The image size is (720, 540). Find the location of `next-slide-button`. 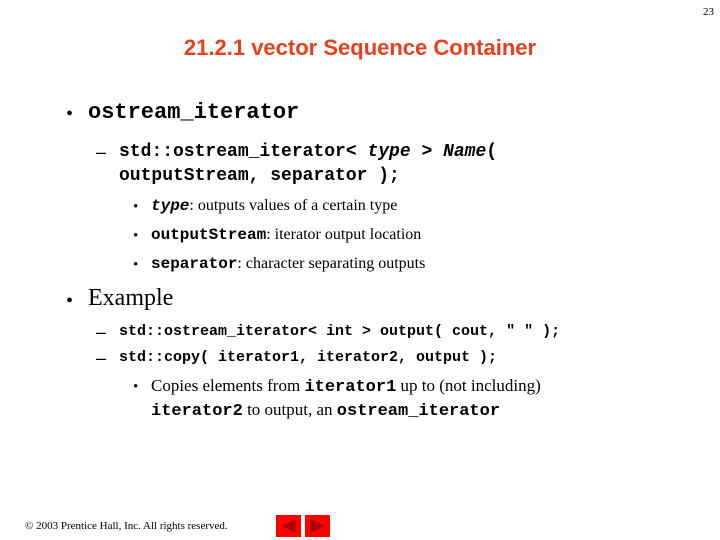

next-slide-button is located at coordinates (317, 526).